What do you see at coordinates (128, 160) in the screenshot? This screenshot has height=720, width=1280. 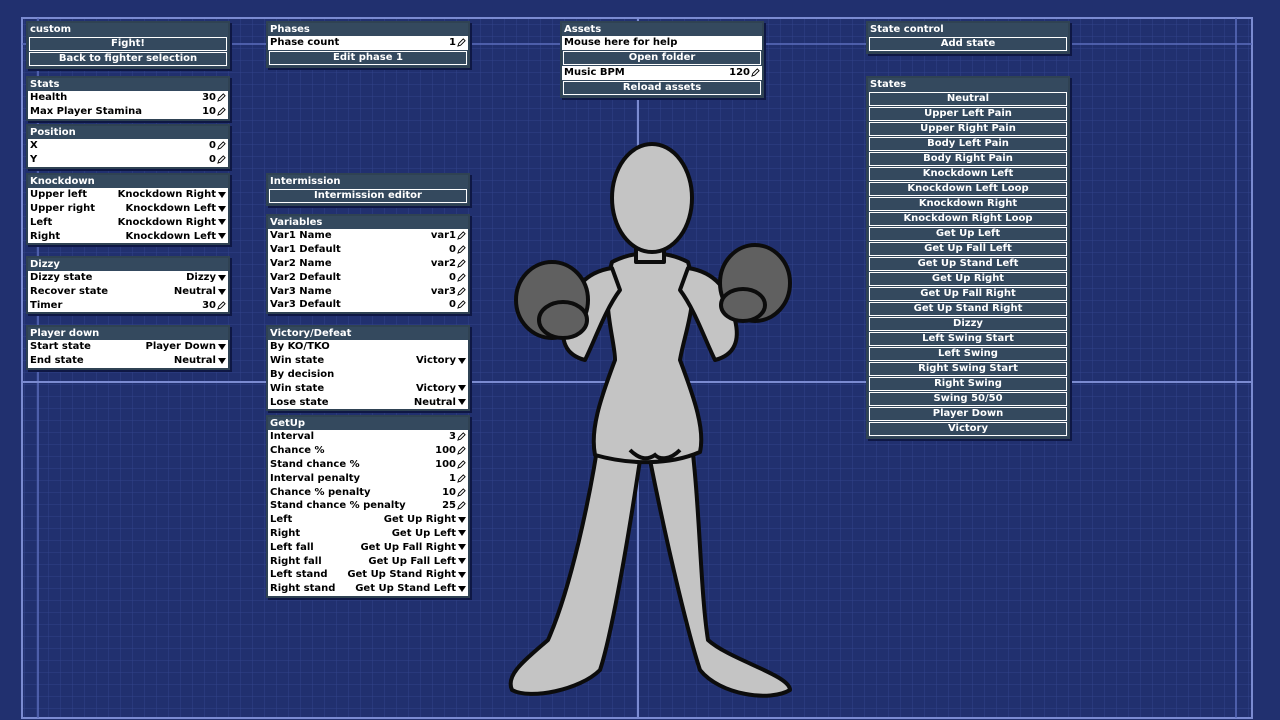 I see `position-y-field: Y0` at bounding box center [128, 160].